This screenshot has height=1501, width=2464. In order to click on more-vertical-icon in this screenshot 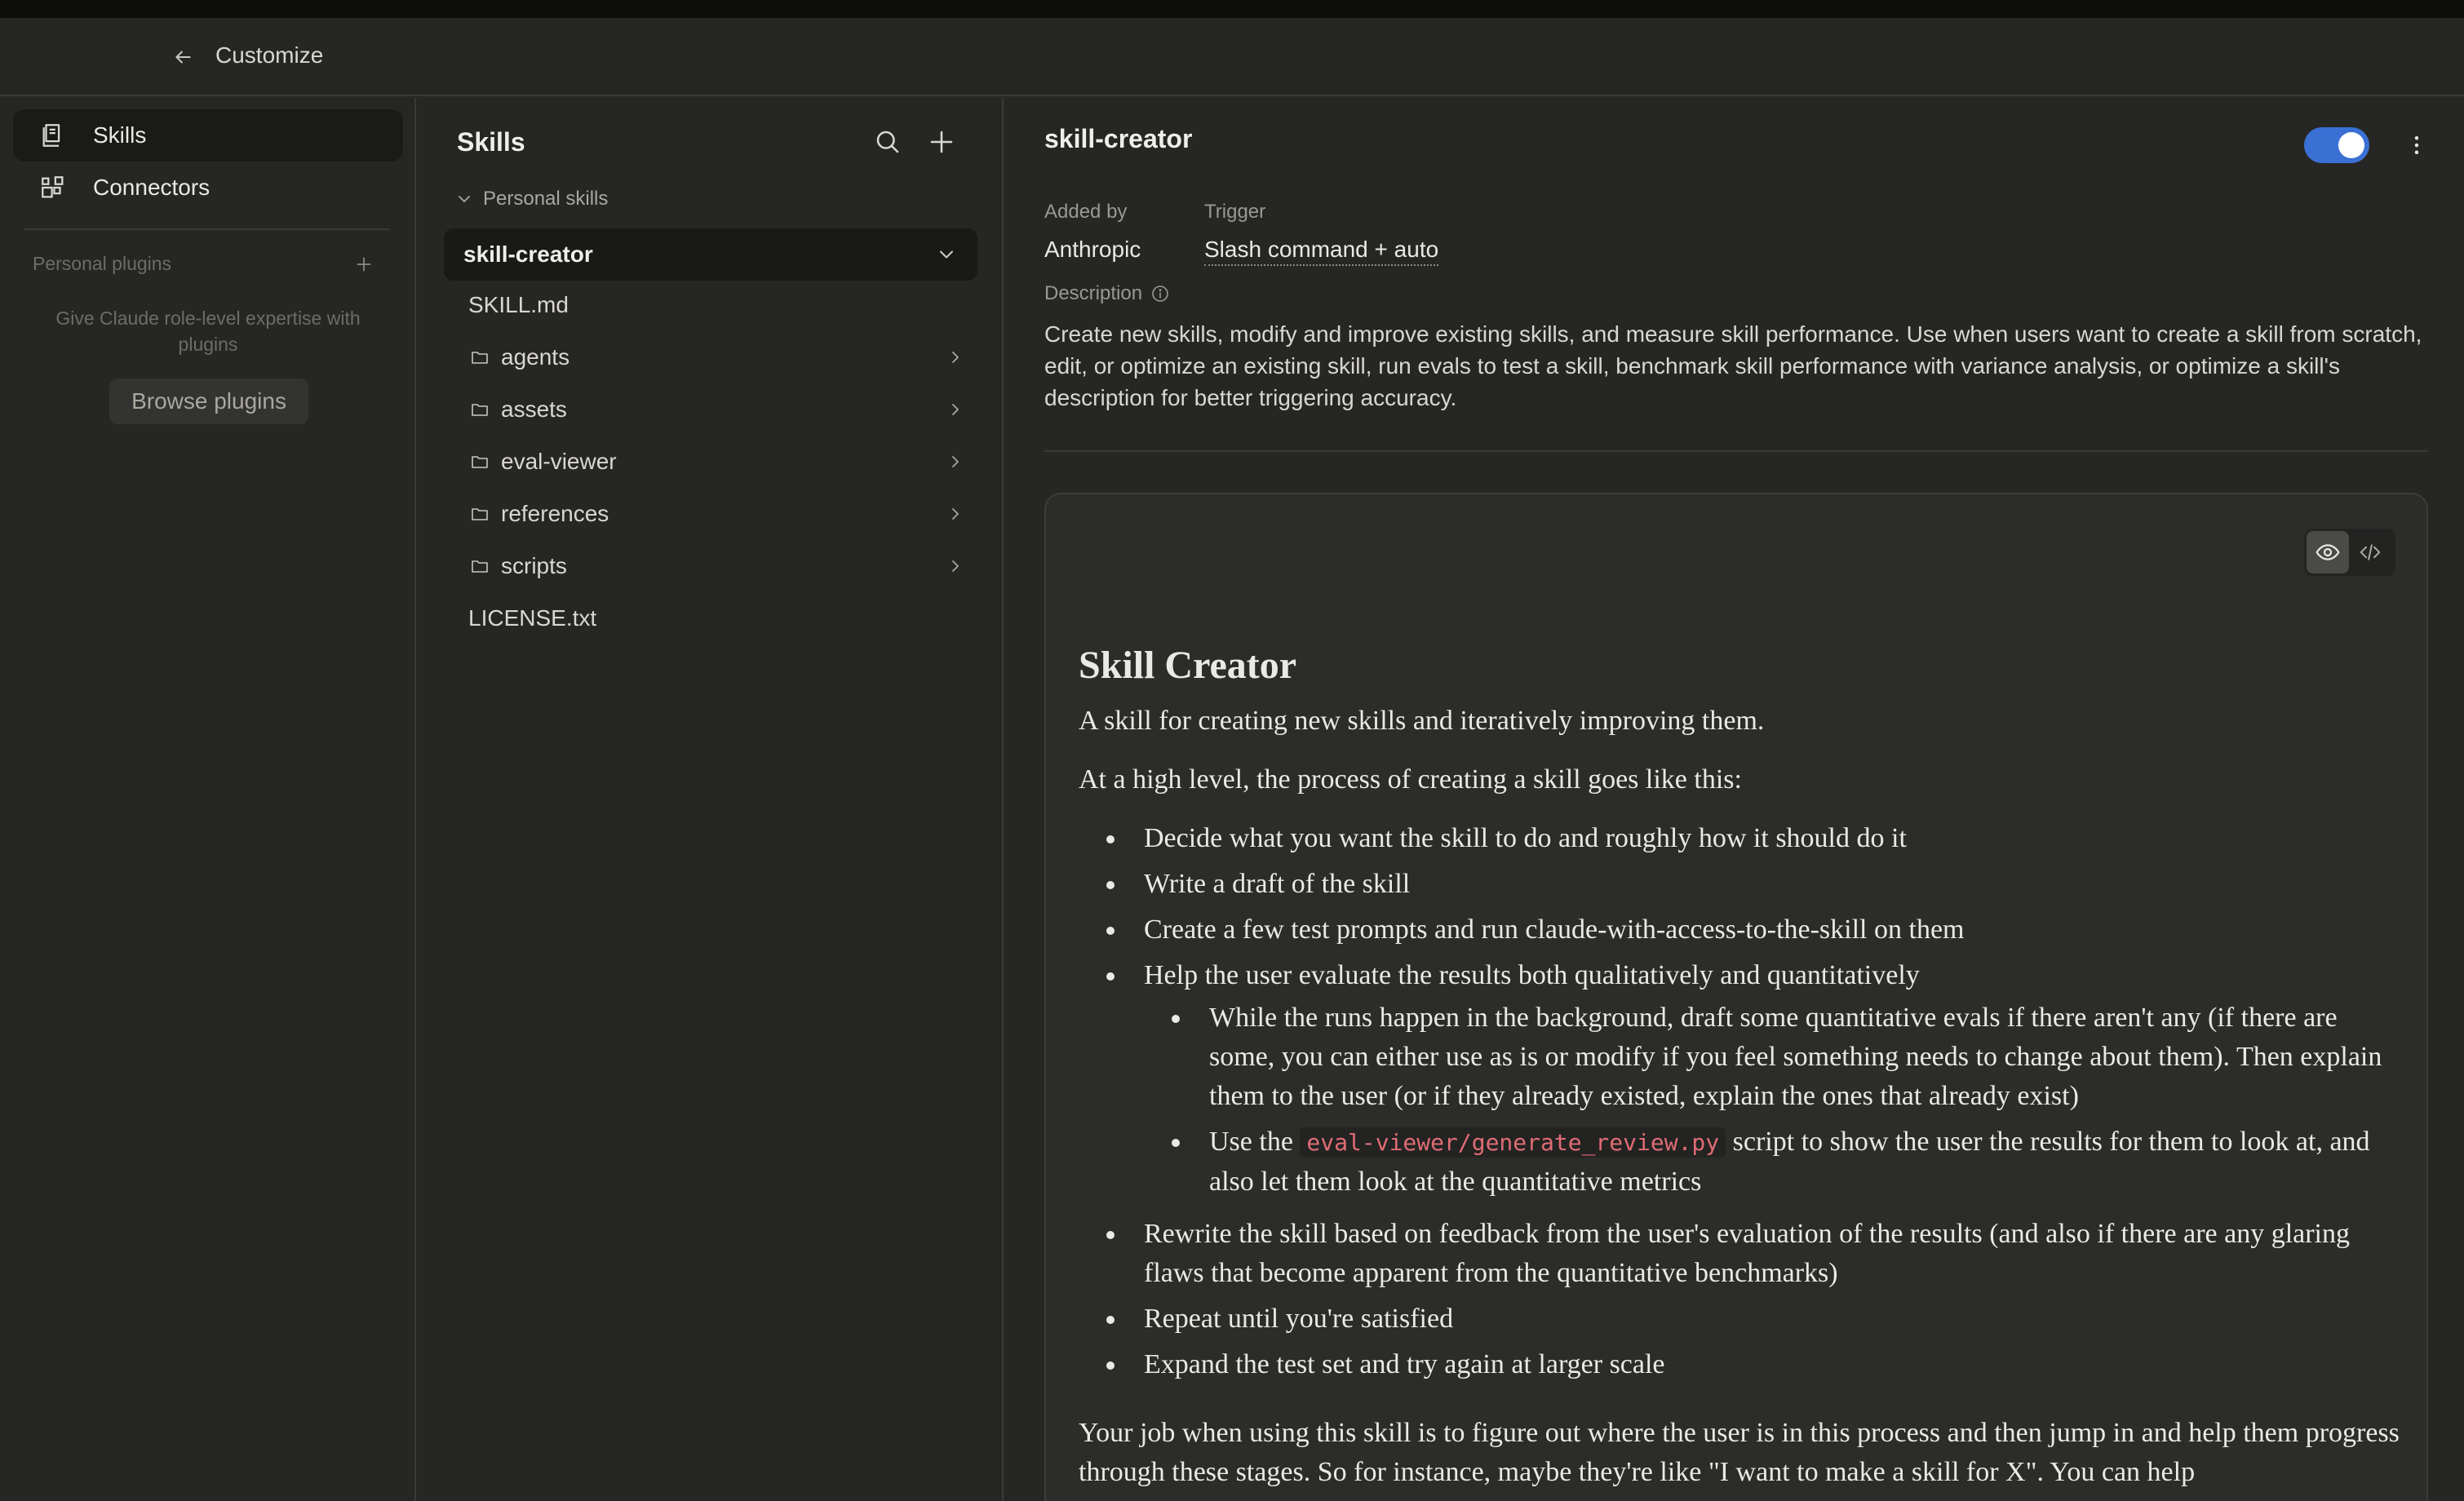, I will do `click(2416, 145)`.